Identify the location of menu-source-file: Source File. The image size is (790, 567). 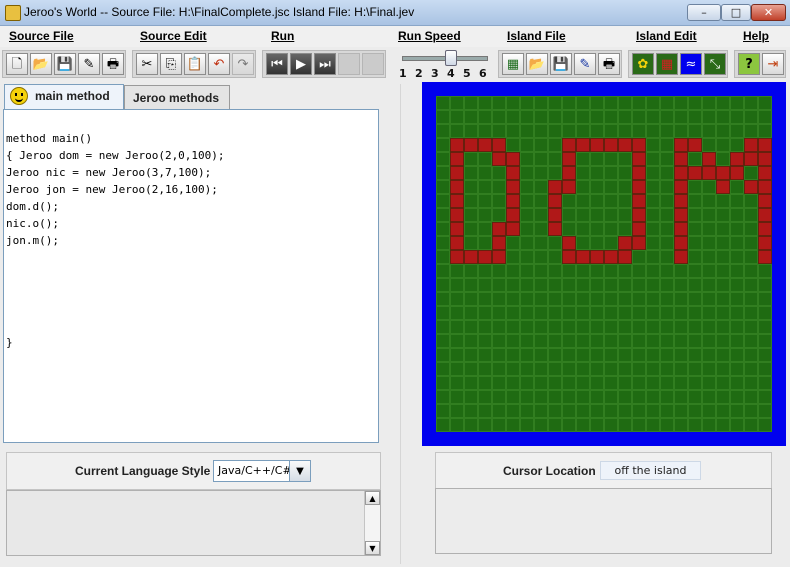
(41, 36).